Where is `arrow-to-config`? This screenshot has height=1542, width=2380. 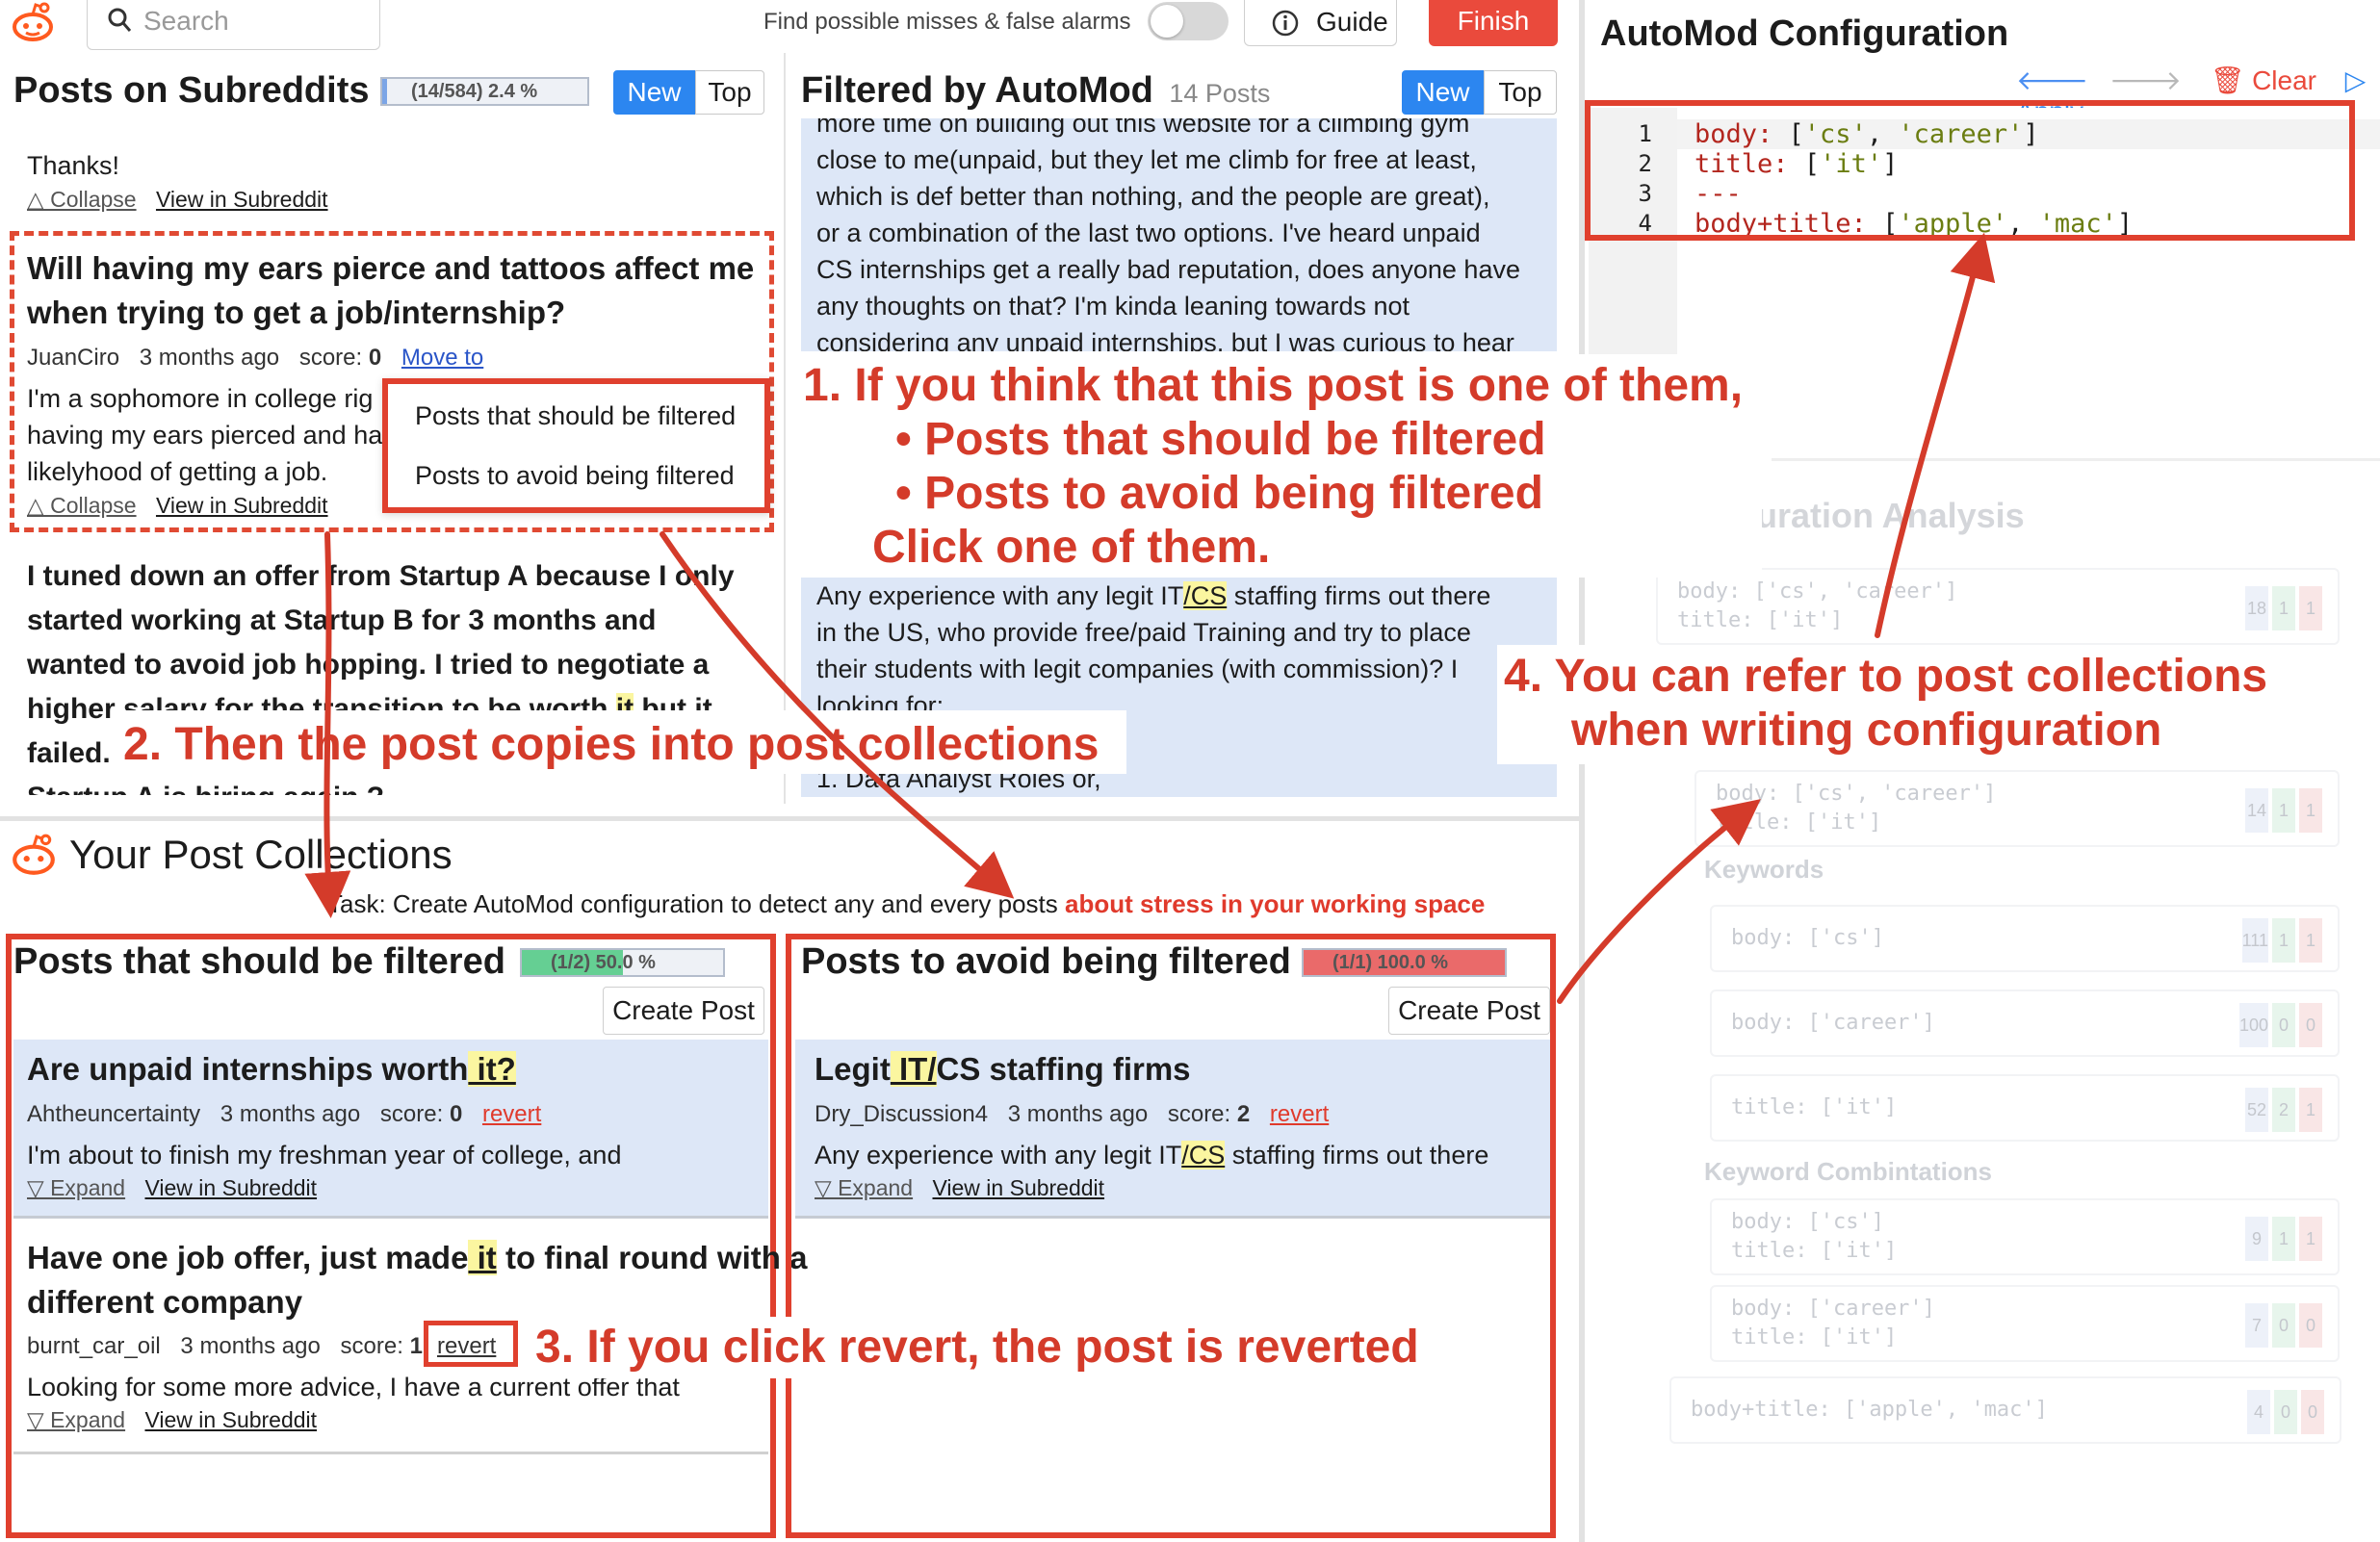
arrow-to-config is located at coordinates (1936, 435).